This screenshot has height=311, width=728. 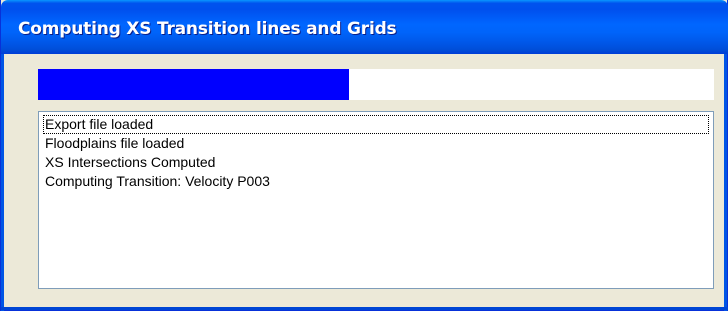 I want to click on log-item: Floodplains file loaded, so click(x=376, y=143).